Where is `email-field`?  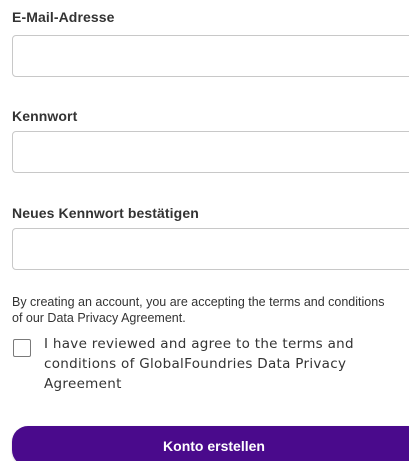
email-field is located at coordinates (210, 56).